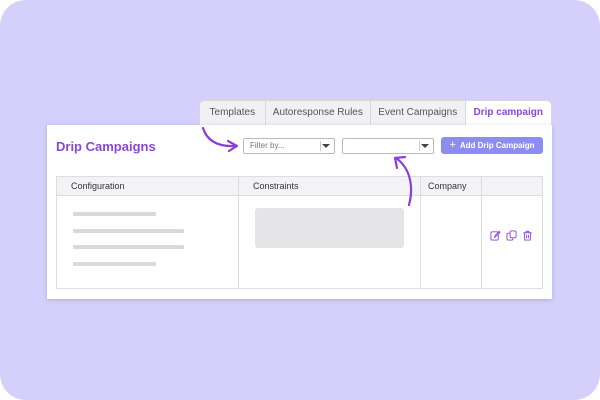 The width and height of the screenshot is (600, 400). Describe the element at coordinates (233, 113) in the screenshot. I see `tab-templates: Templates` at that location.